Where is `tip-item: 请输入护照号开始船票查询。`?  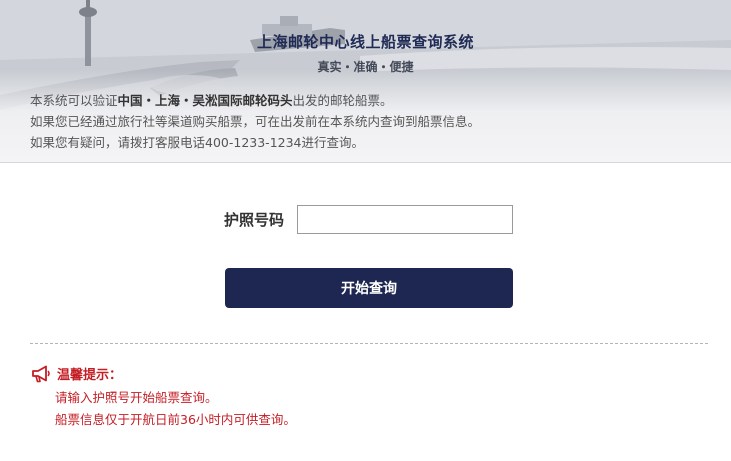
tip-item: 请输入护照号开始船票查询。 is located at coordinates (136, 397).